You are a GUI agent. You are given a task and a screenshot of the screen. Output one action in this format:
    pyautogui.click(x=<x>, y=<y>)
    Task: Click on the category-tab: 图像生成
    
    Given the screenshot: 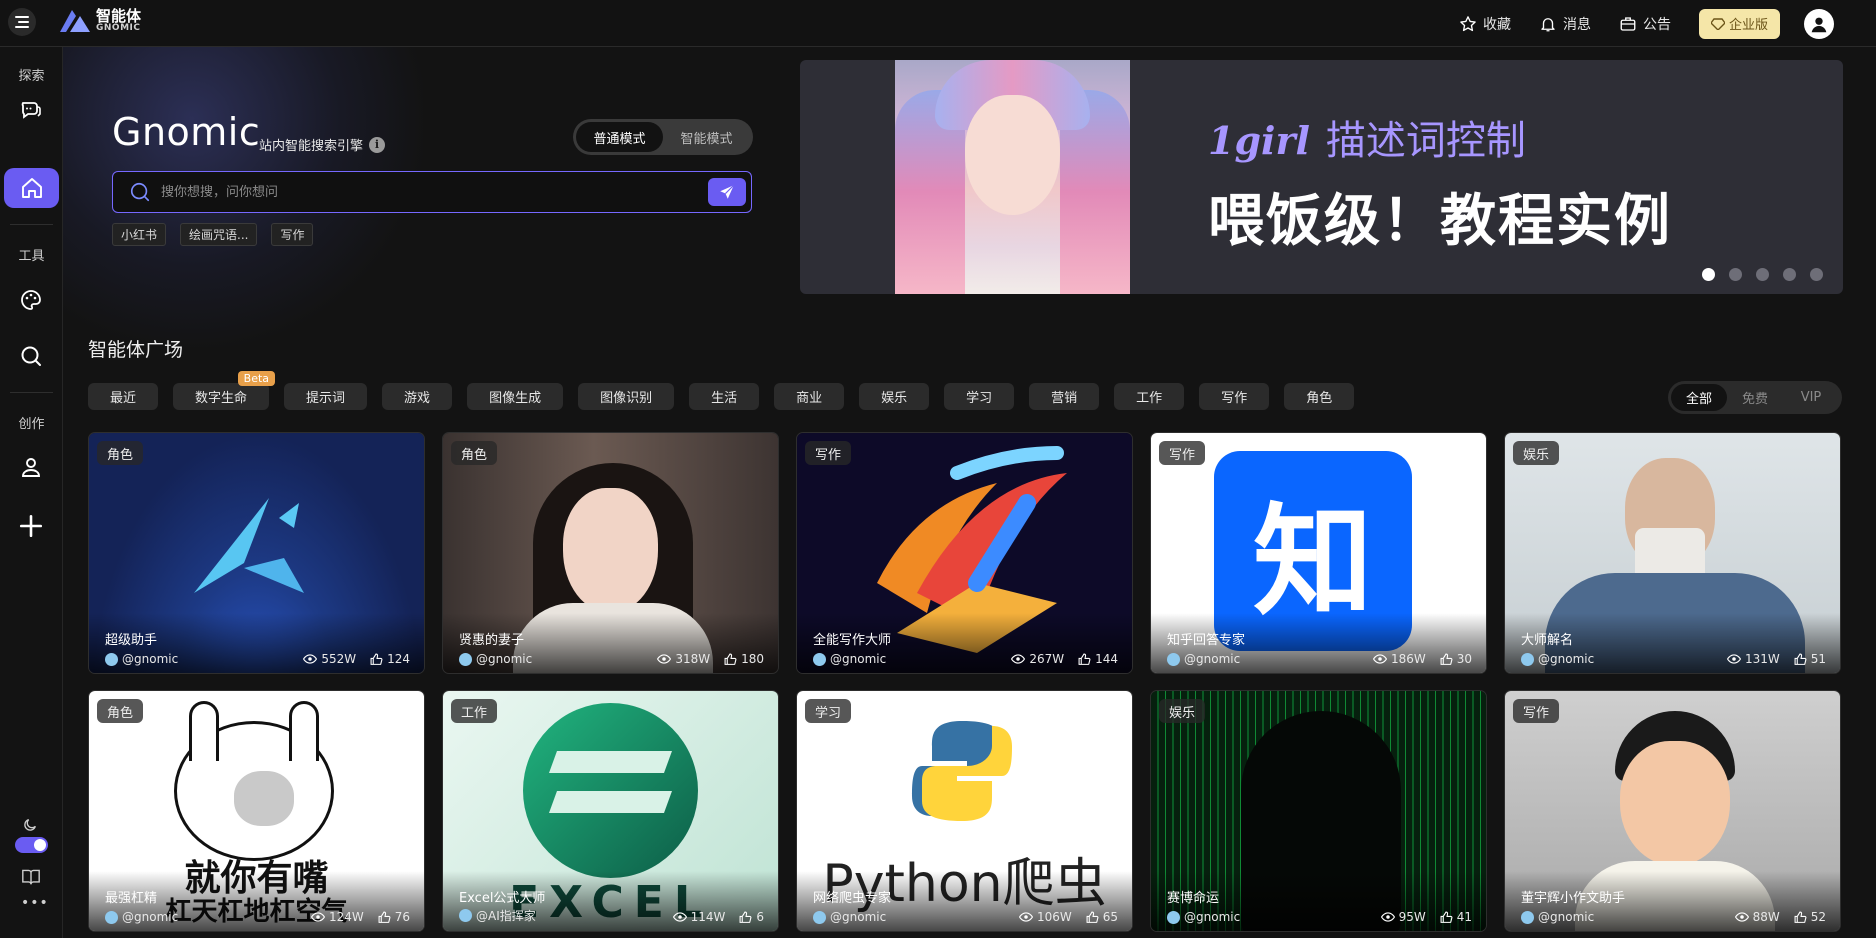 What is the action you would take?
    pyautogui.click(x=515, y=396)
    